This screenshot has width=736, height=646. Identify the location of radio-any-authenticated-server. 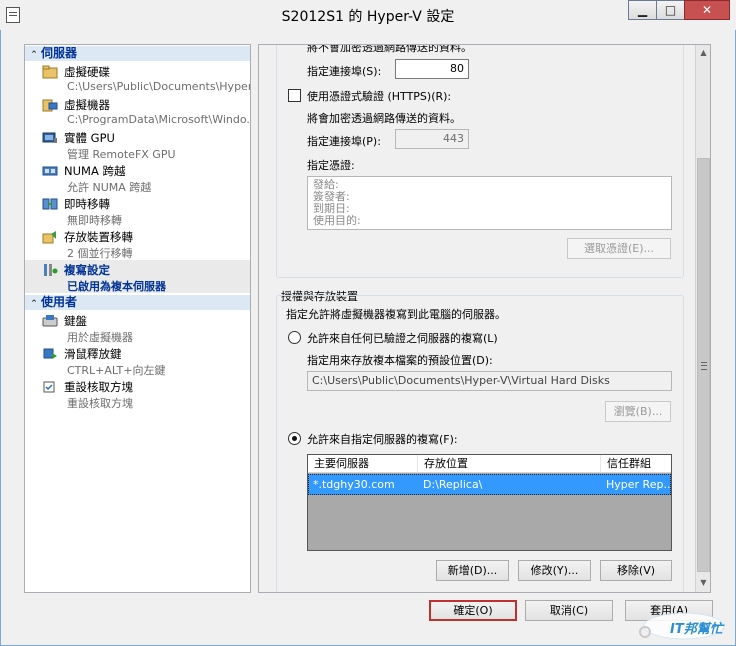
(294, 337).